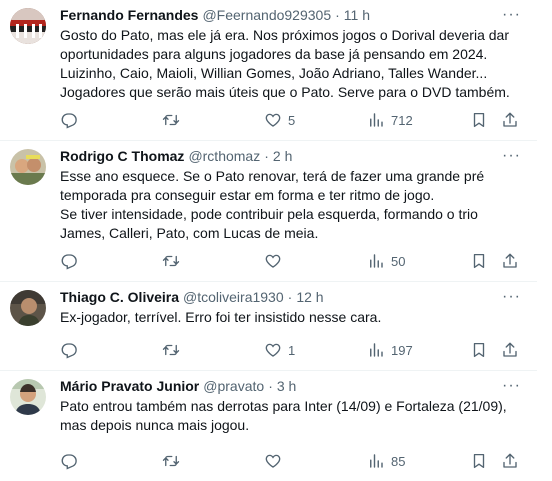 This screenshot has height=481, width=552. Describe the element at coordinates (282, 156) in the screenshot. I see `timestamp: 2 h` at that location.